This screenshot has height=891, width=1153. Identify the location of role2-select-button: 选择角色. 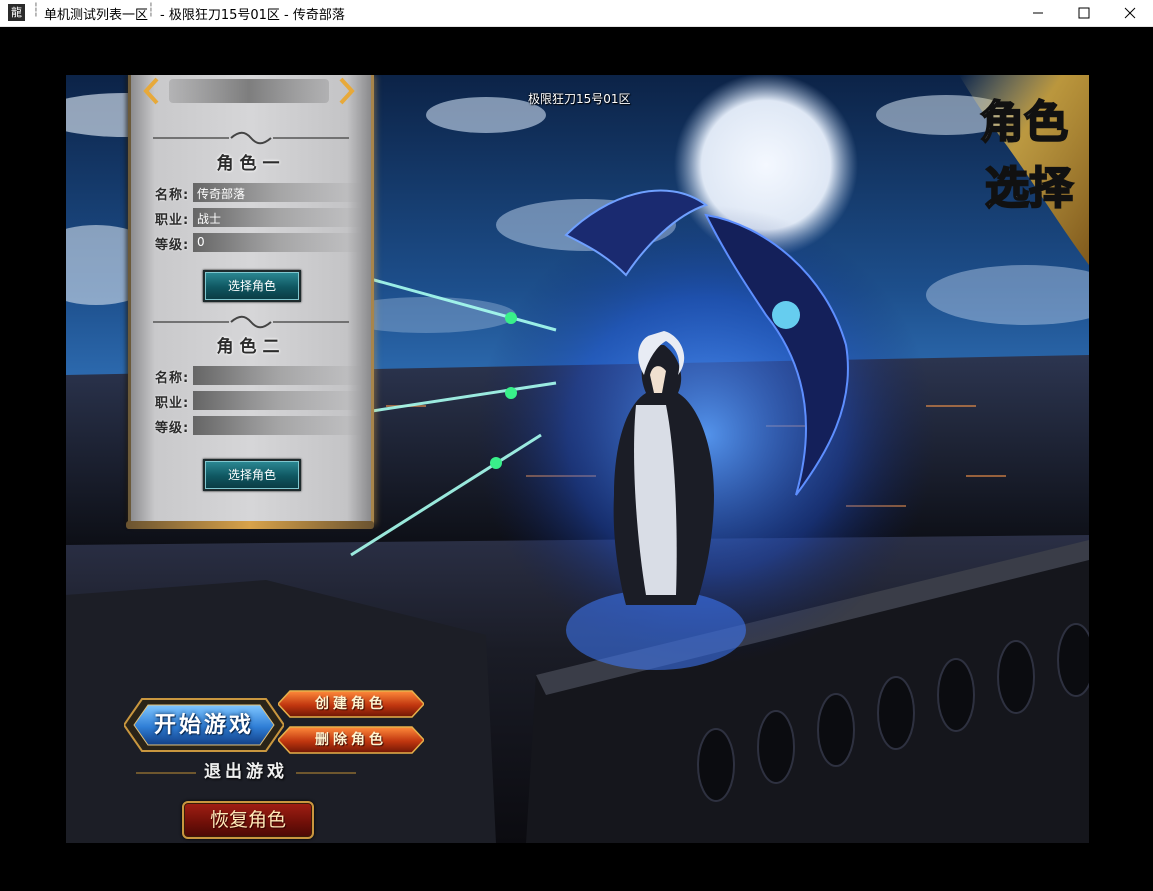
(252, 475).